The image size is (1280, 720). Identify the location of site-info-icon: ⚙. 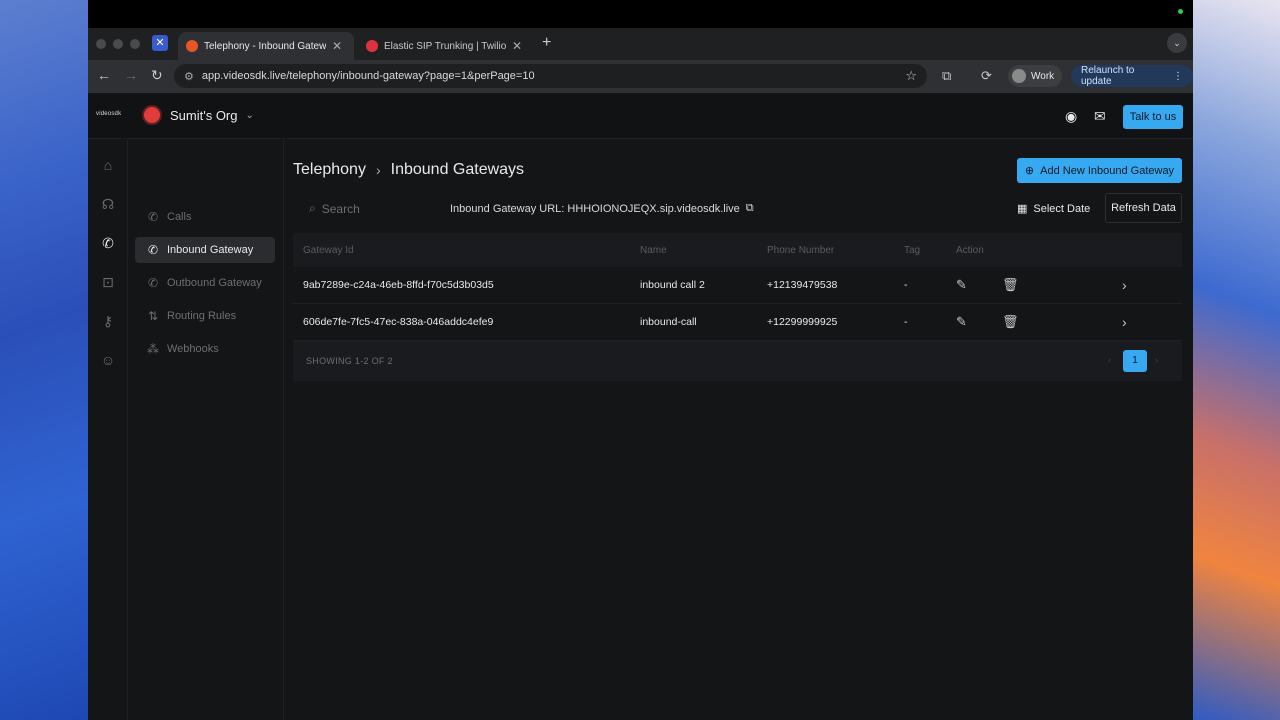
(189, 76).